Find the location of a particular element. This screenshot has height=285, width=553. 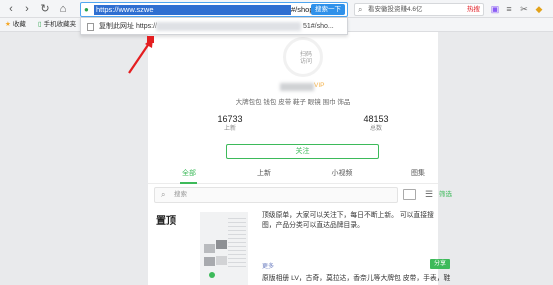

red-arrow-icon is located at coordinates (140, 56).